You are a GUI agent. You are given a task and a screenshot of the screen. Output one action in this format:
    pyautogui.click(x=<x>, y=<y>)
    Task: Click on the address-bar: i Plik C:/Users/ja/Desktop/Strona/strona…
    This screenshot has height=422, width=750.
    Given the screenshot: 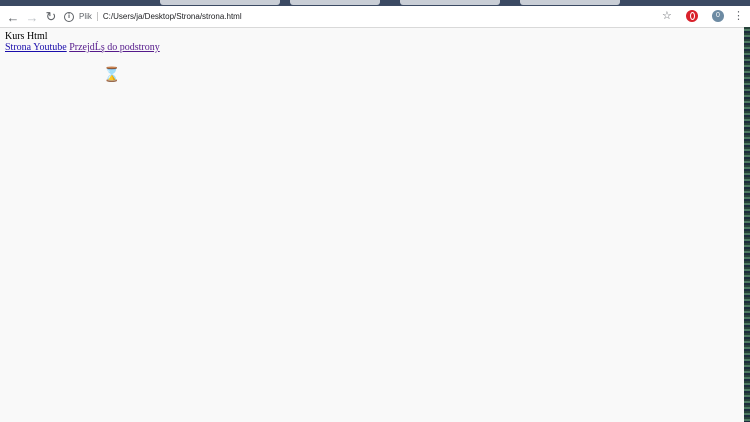 What is the action you would take?
    pyautogui.click(x=358, y=16)
    